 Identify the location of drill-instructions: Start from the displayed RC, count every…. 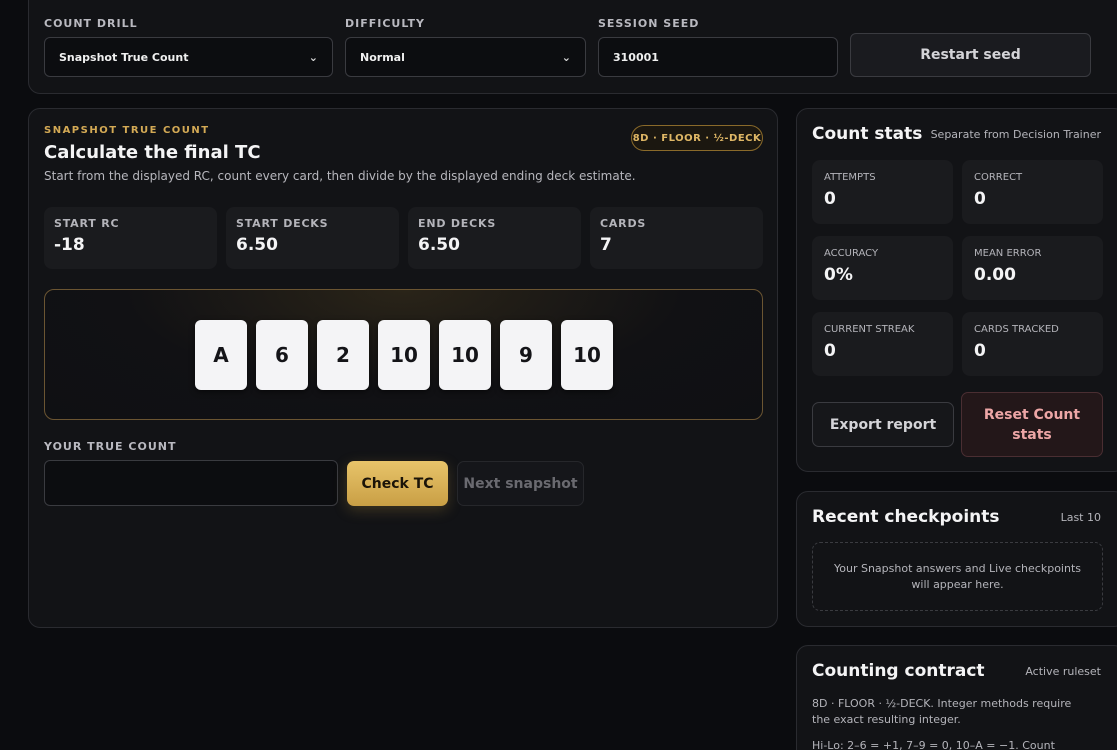
(340, 176).